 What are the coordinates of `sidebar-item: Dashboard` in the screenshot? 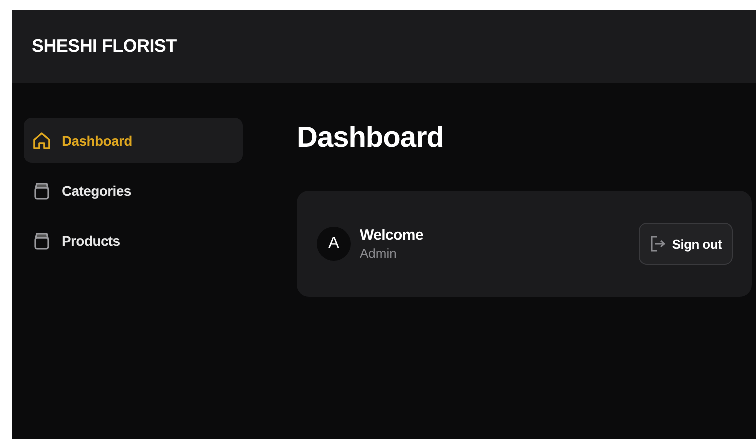 It's located at (133, 140).